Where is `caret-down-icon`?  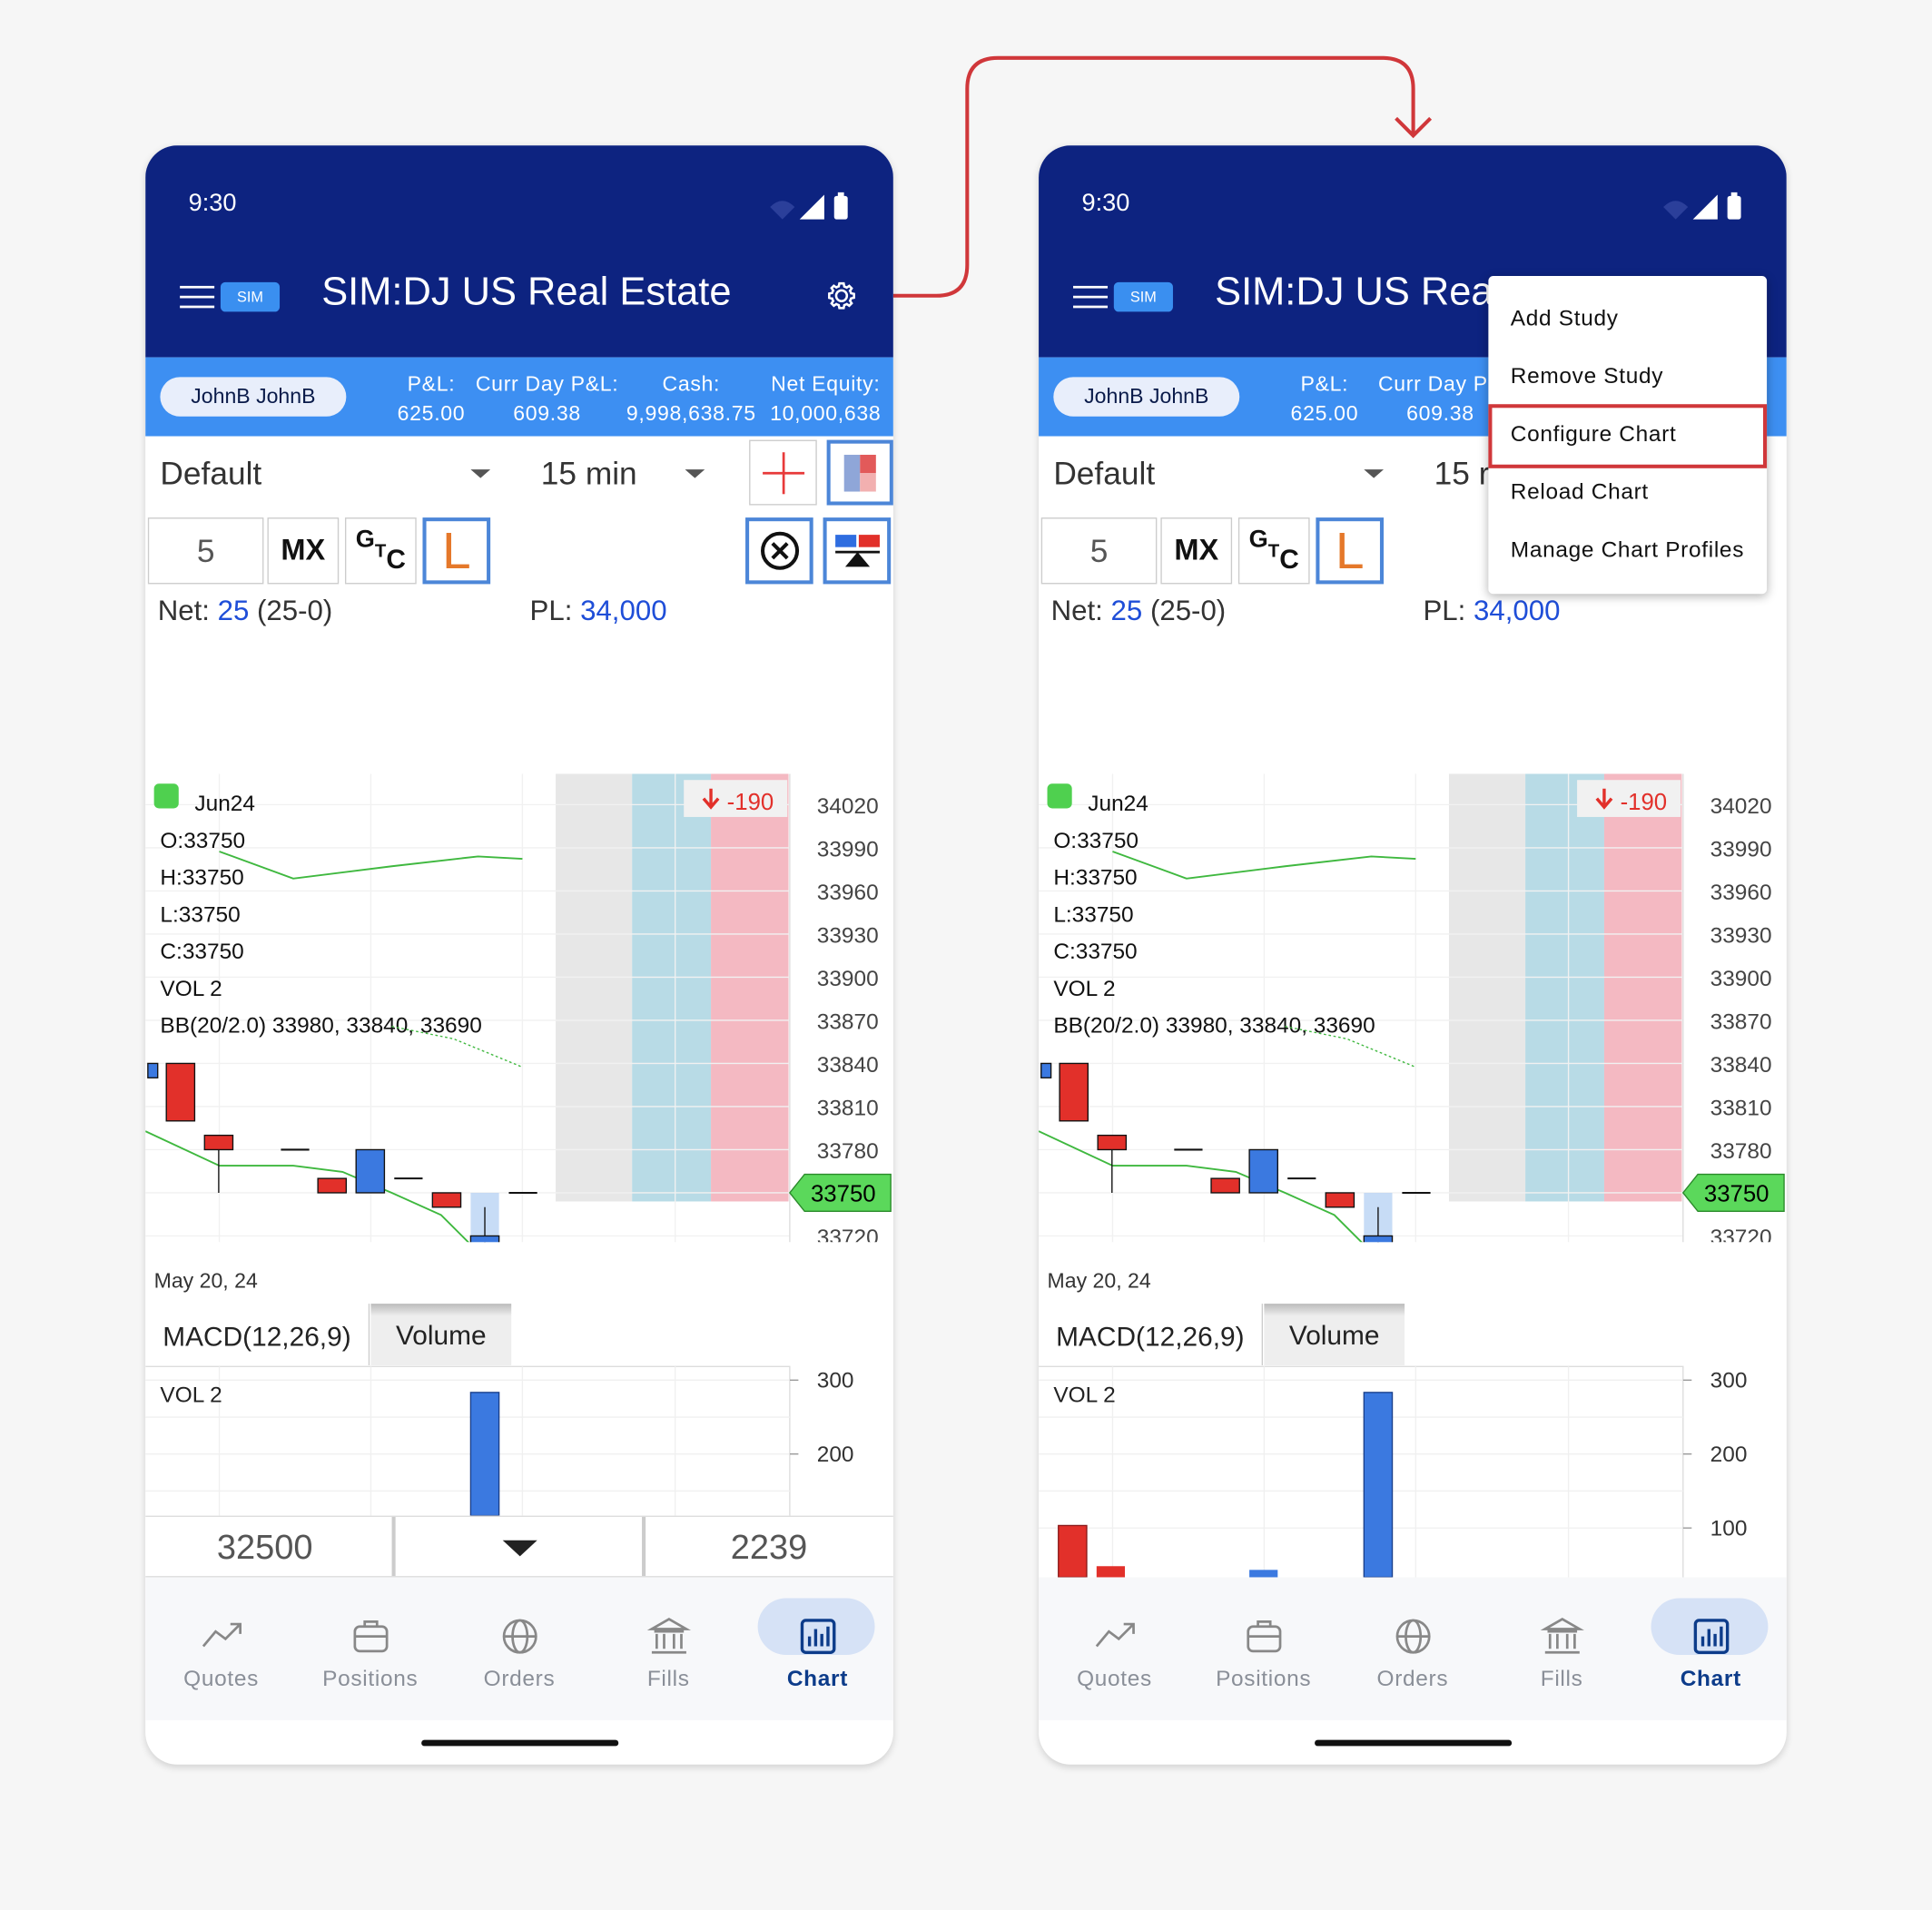 caret-down-icon is located at coordinates (519, 1548).